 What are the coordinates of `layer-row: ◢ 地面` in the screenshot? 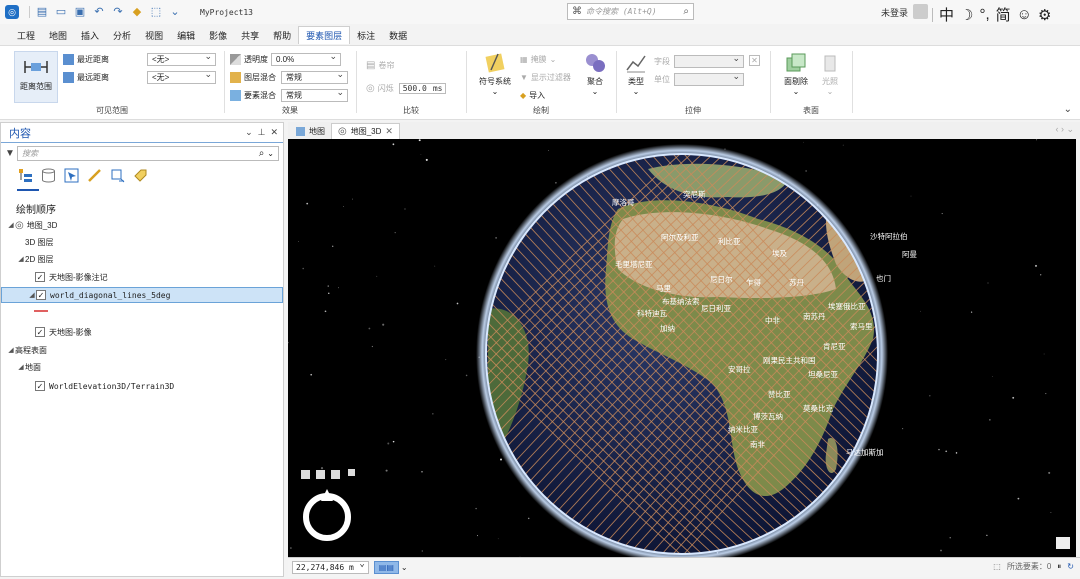 It's located at (142, 367).